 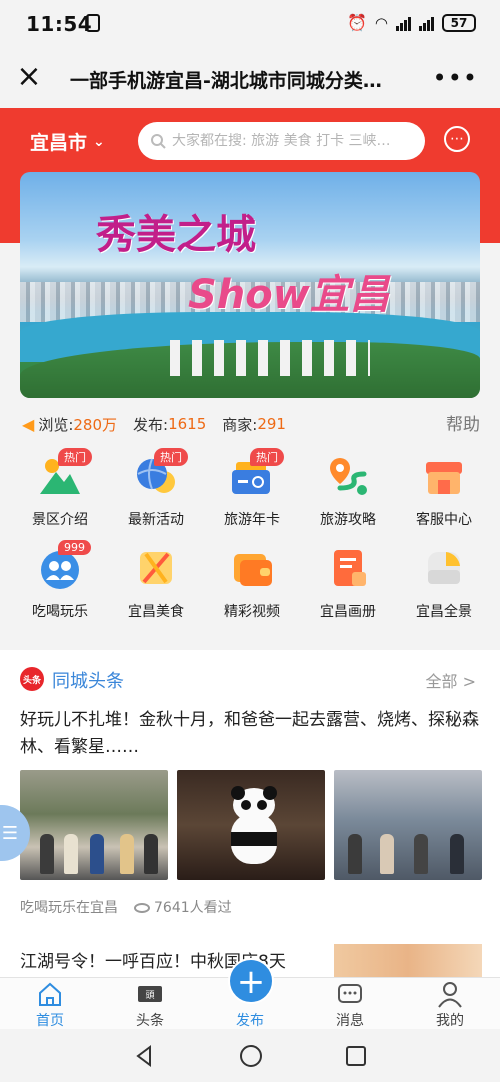 What do you see at coordinates (451, 680) in the screenshot?
I see `view-all-link: 全部 >` at bounding box center [451, 680].